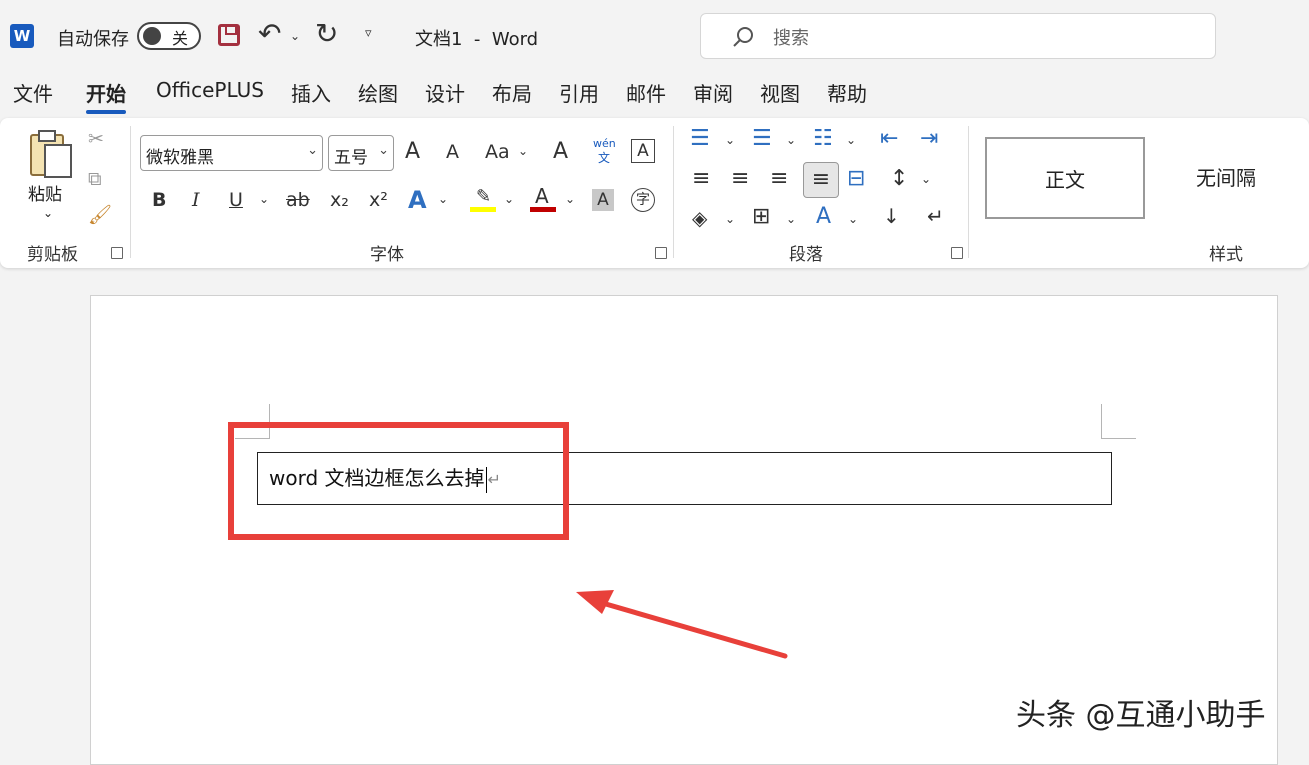 This screenshot has width=1309, height=765. What do you see at coordinates (45, 192) in the screenshot?
I see `paste-label: 粘贴` at bounding box center [45, 192].